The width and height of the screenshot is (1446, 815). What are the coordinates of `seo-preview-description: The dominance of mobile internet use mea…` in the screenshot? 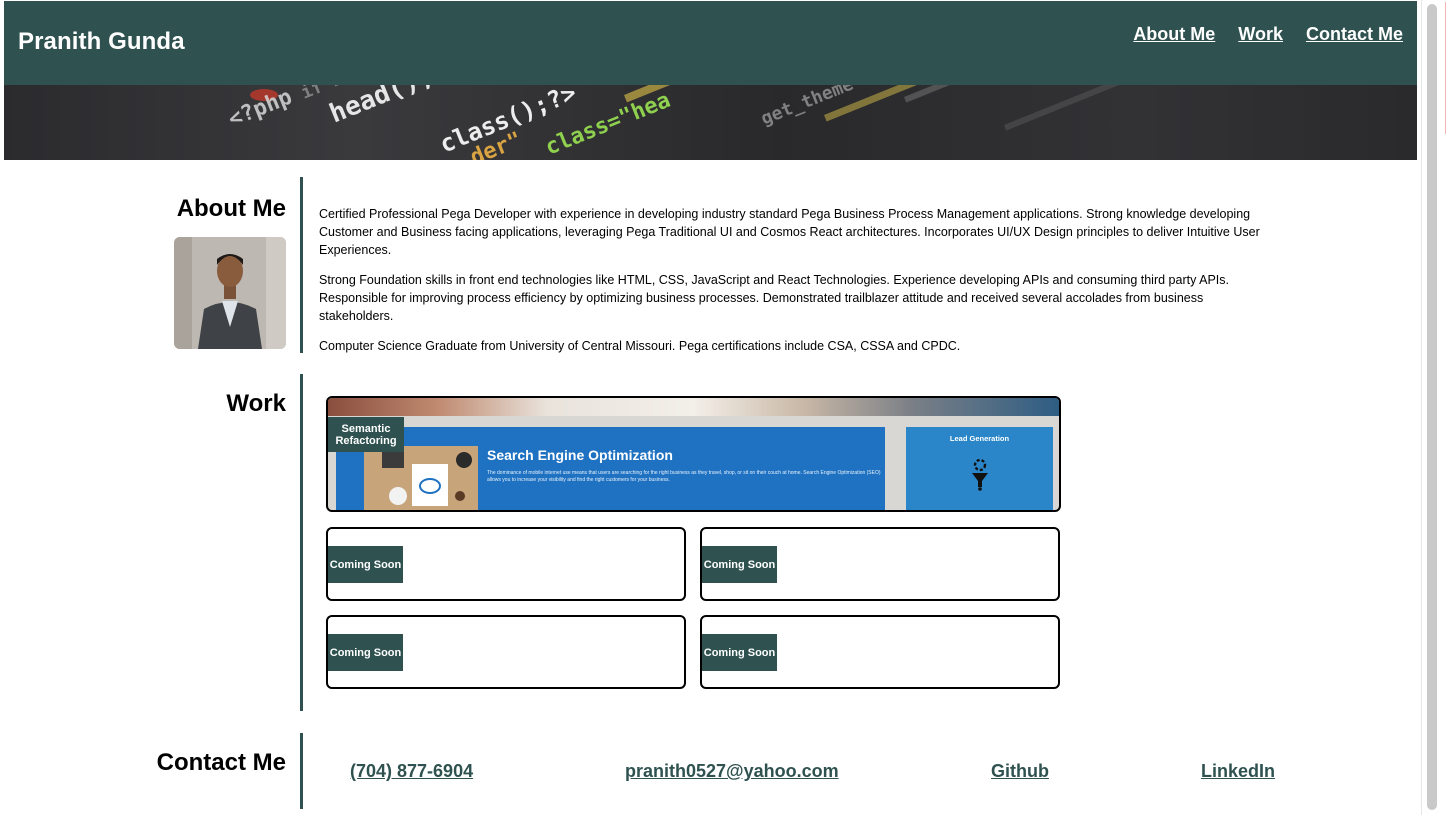 It's located at (684, 476).